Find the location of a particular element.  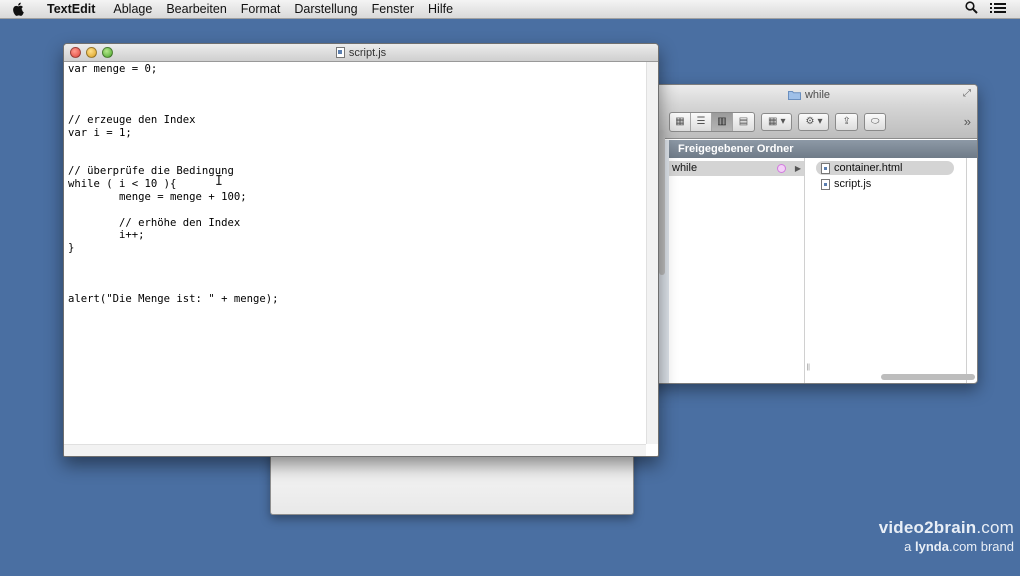

action-button: ⚙ ▾ is located at coordinates (814, 121).